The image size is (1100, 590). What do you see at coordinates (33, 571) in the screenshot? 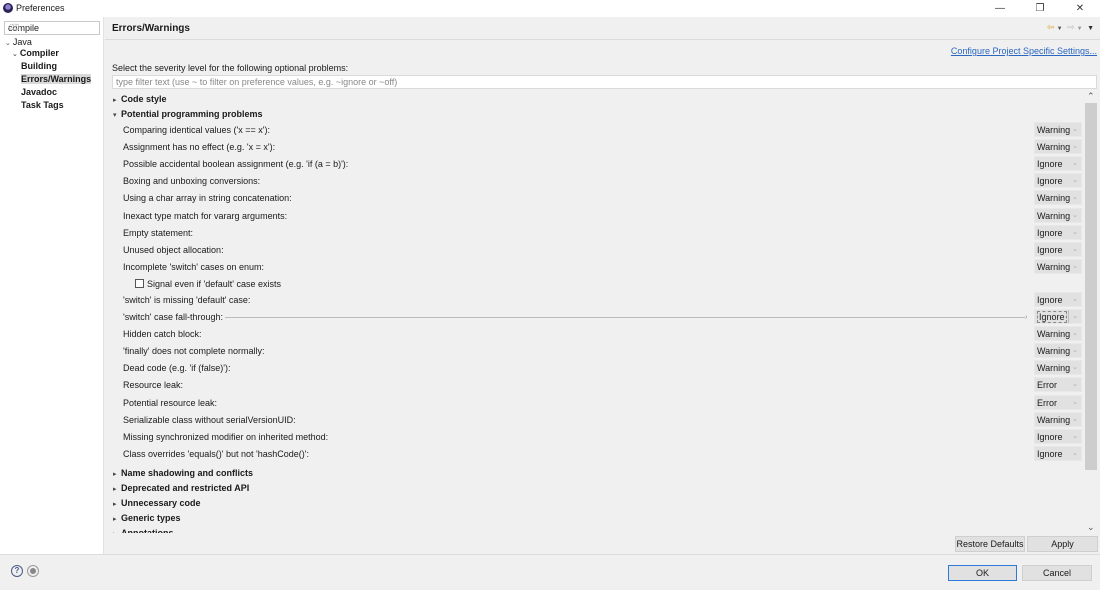
I see `record-icon` at bounding box center [33, 571].